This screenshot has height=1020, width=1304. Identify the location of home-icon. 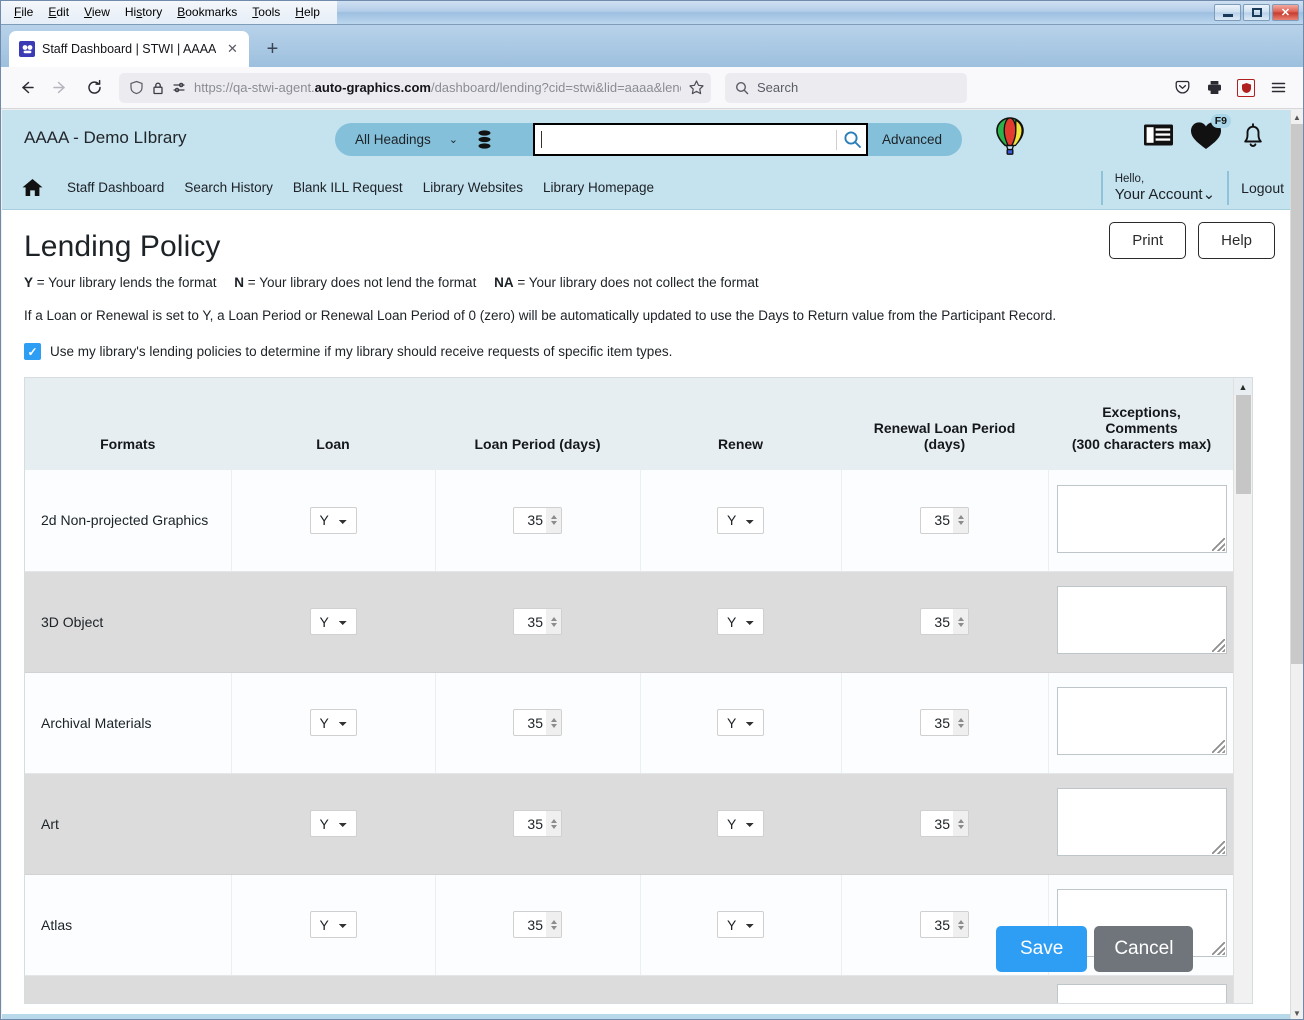
(32, 187).